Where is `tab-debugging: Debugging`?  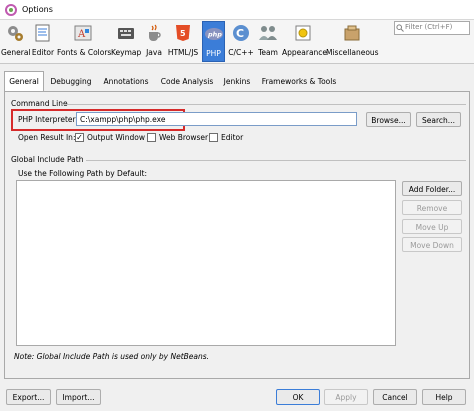
tab-debugging: Debugging is located at coordinates (71, 81).